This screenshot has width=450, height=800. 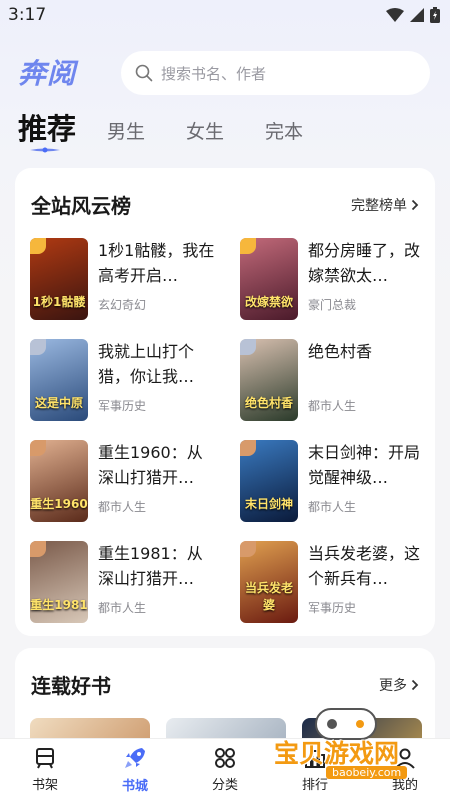 What do you see at coordinates (337, 753) in the screenshot?
I see `watermark-text: 宝贝游戏网` at bounding box center [337, 753].